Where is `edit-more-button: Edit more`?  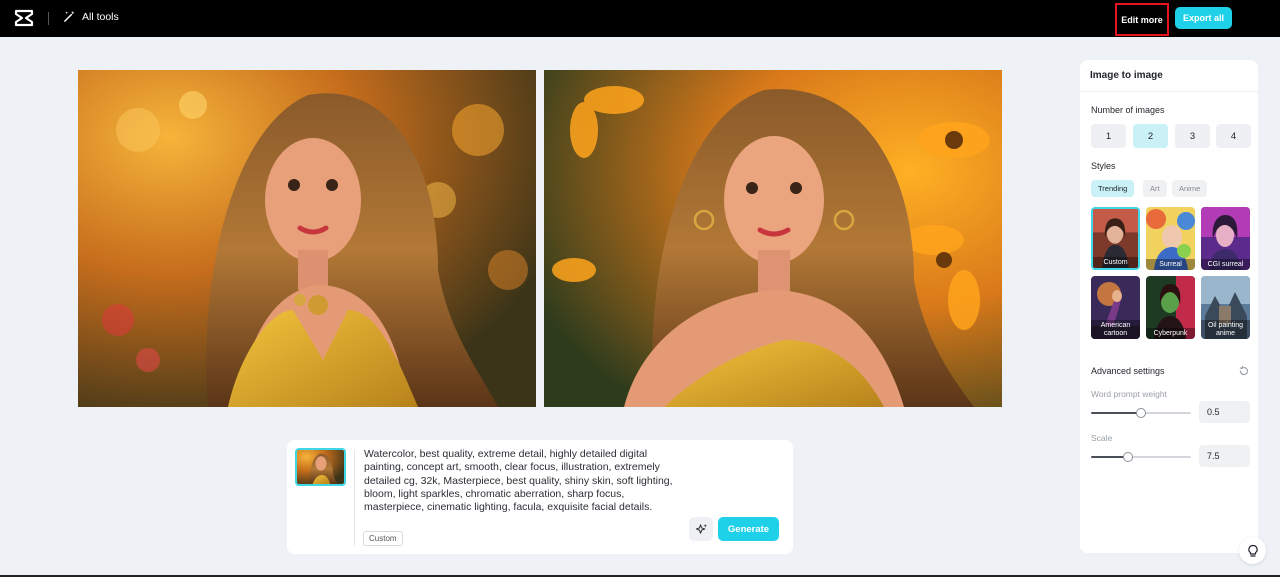 edit-more-button: Edit more is located at coordinates (1142, 19).